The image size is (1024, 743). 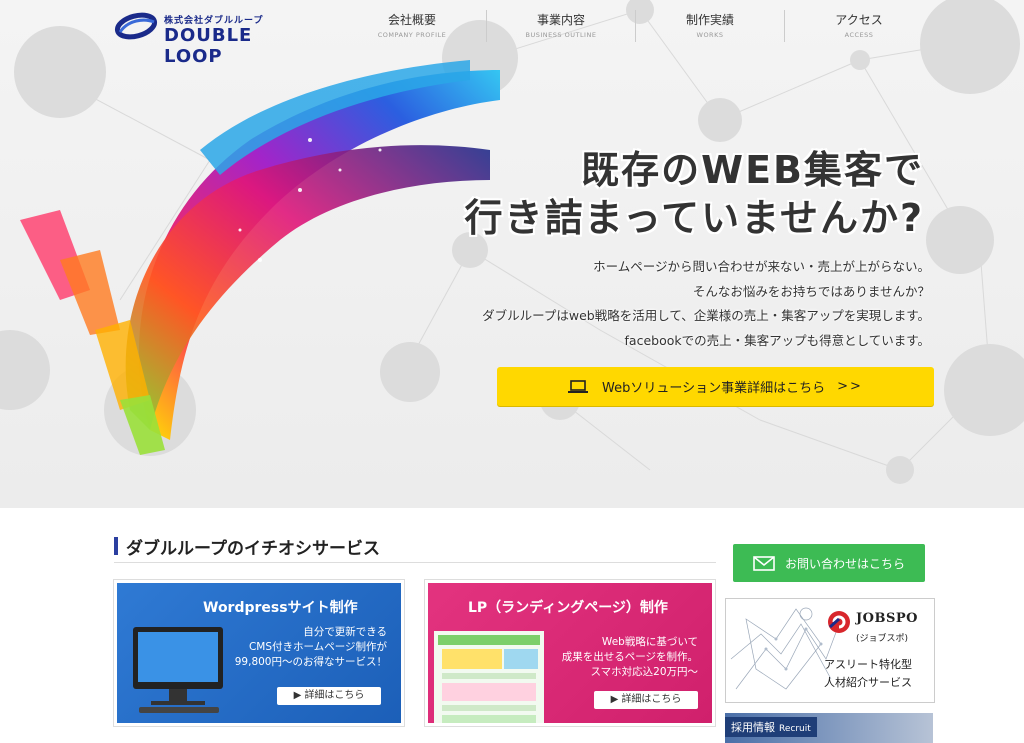 I want to click on cta-label: Webソリューション事業詳細はこちら, so click(x=714, y=388).